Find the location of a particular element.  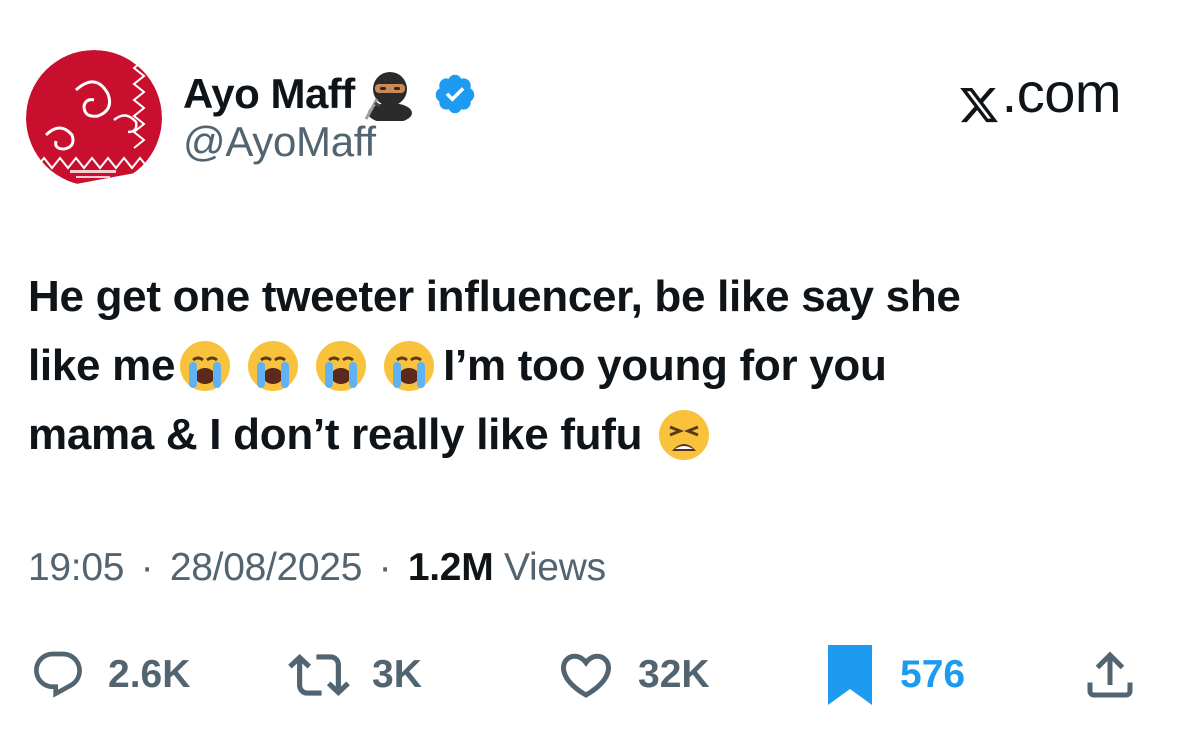

reply-button: 2.6K is located at coordinates (110, 675).